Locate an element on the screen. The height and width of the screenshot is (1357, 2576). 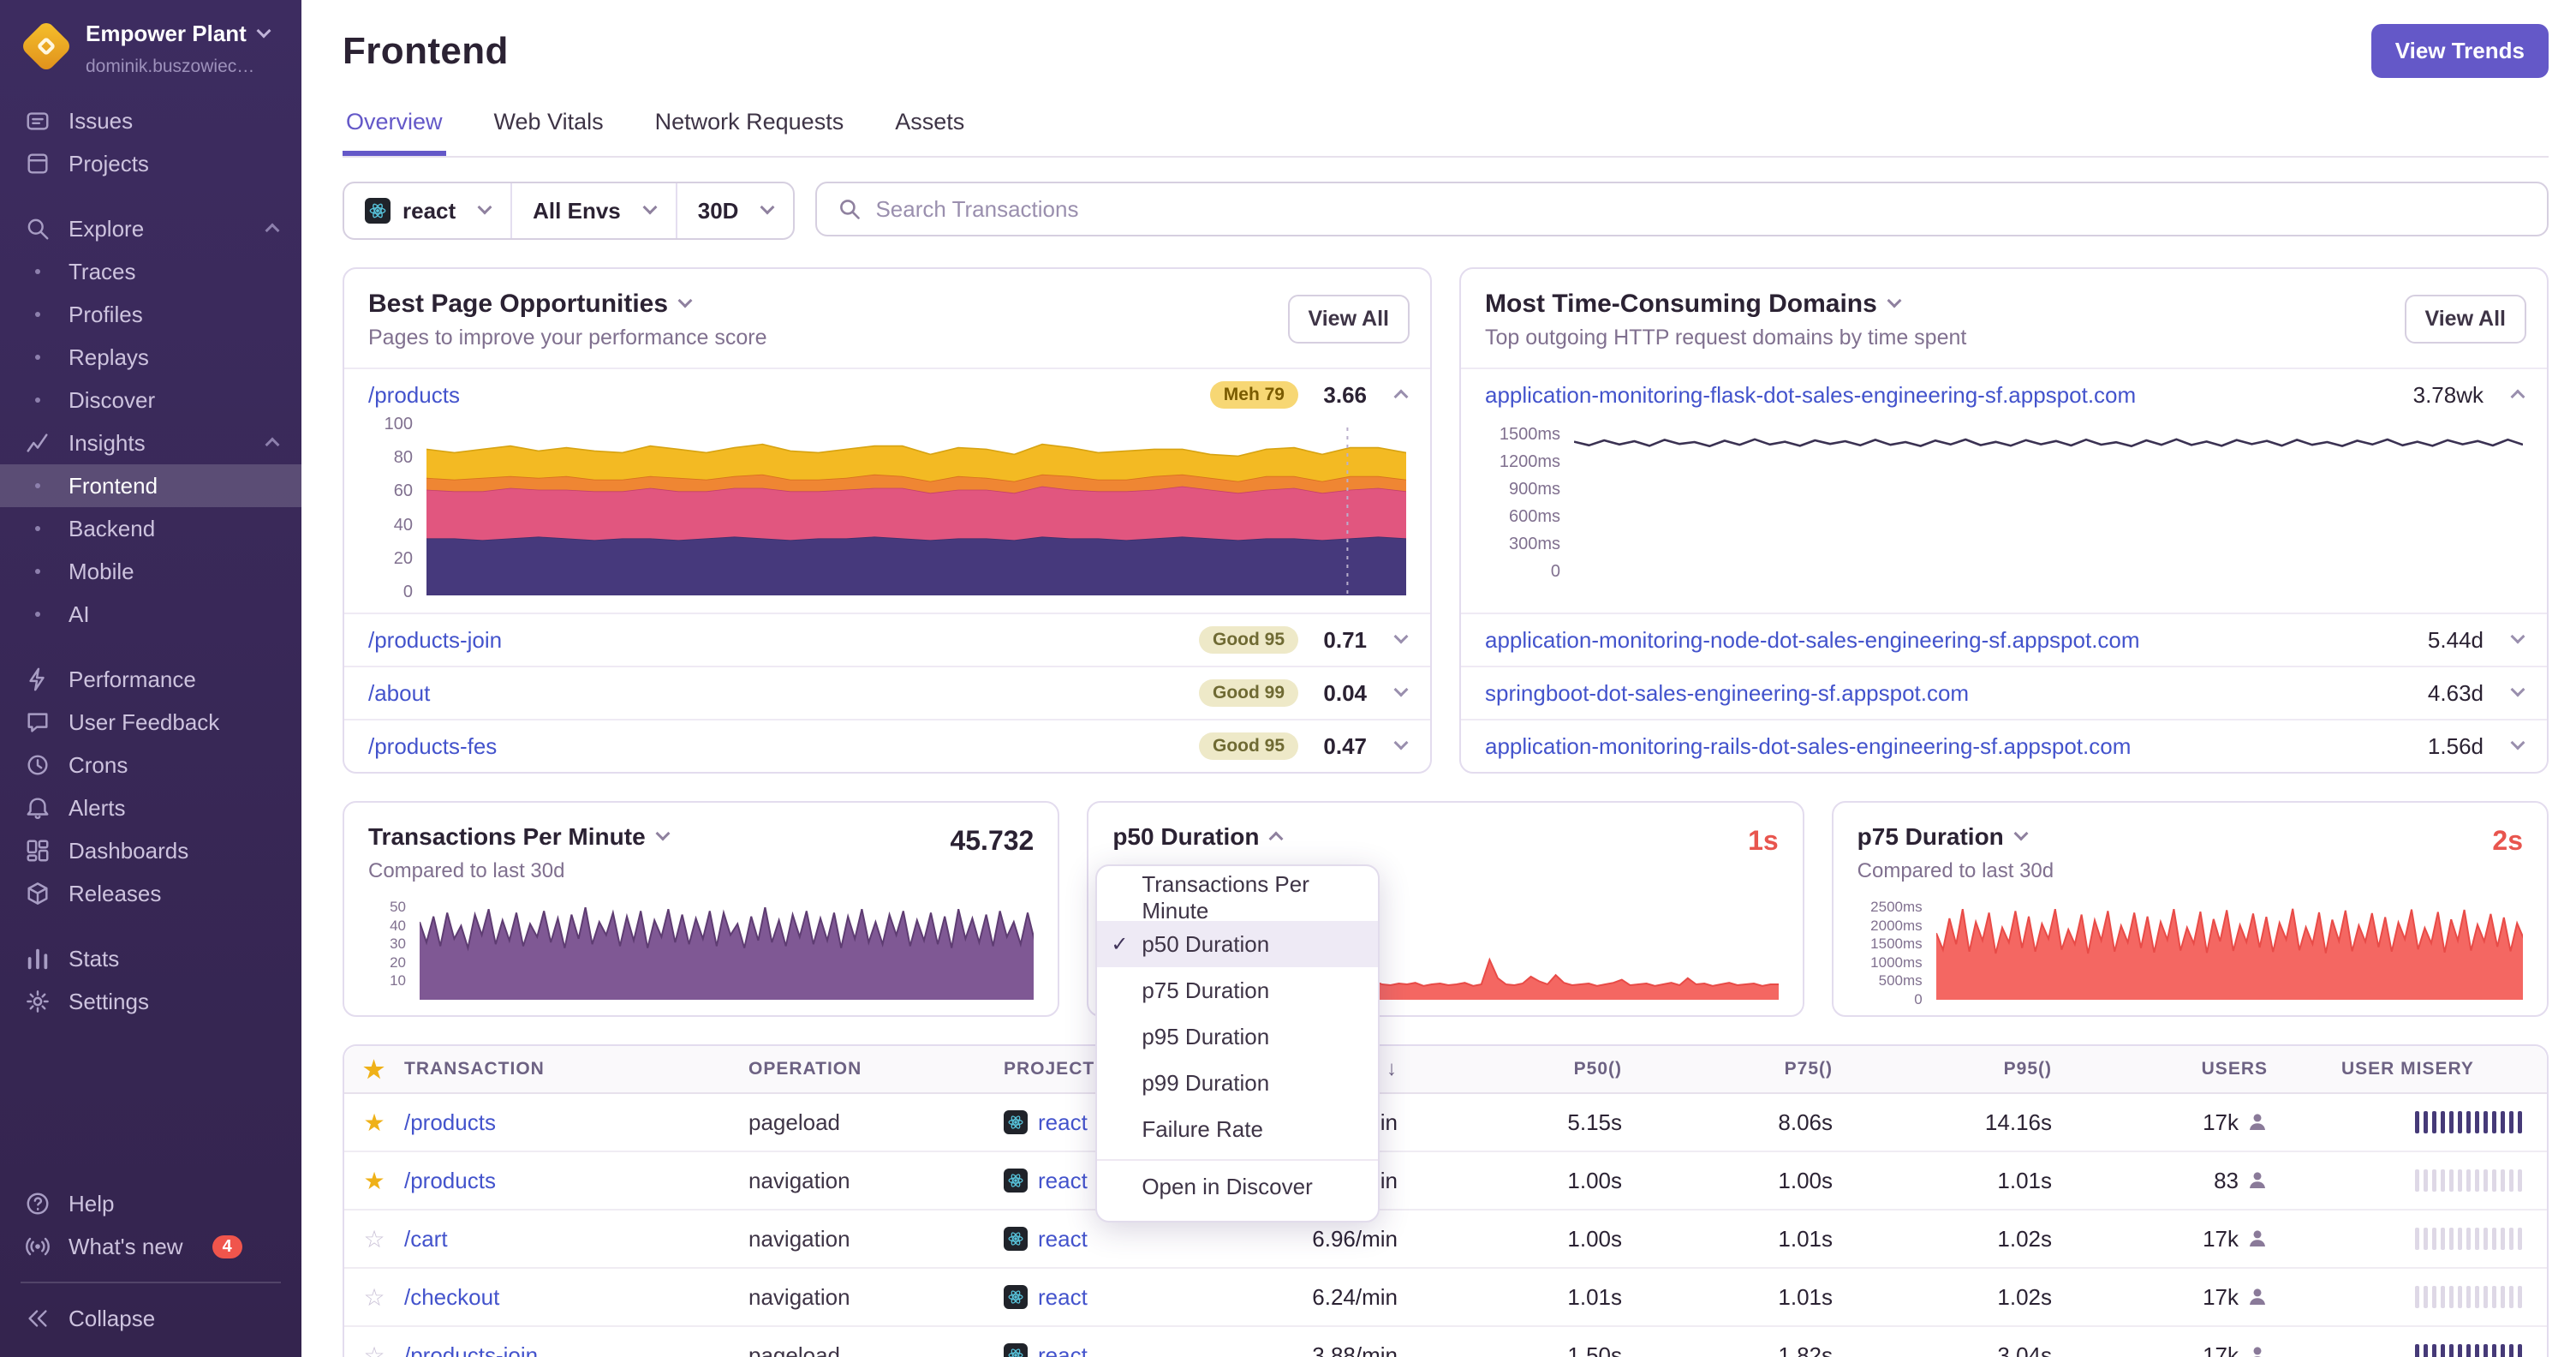
column-header-p50-: P50() is located at coordinates (1527, 1069).